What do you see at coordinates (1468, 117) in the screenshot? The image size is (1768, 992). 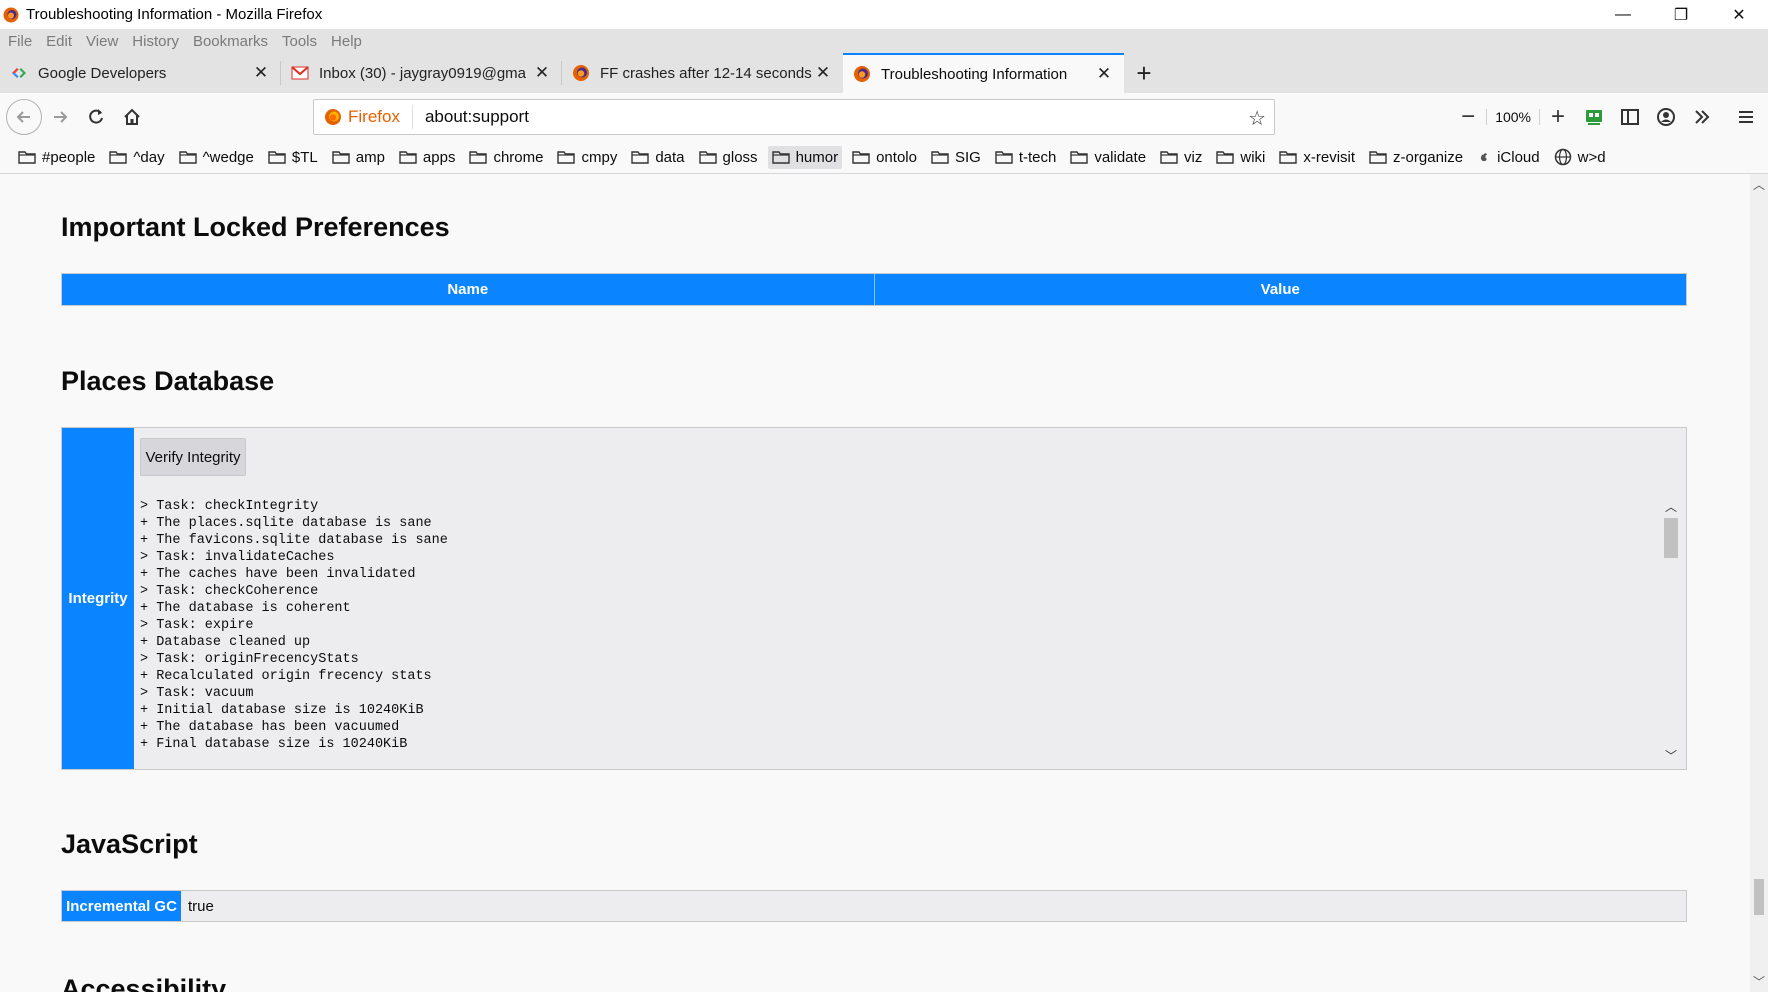 I see `zoom-out-button: −` at bounding box center [1468, 117].